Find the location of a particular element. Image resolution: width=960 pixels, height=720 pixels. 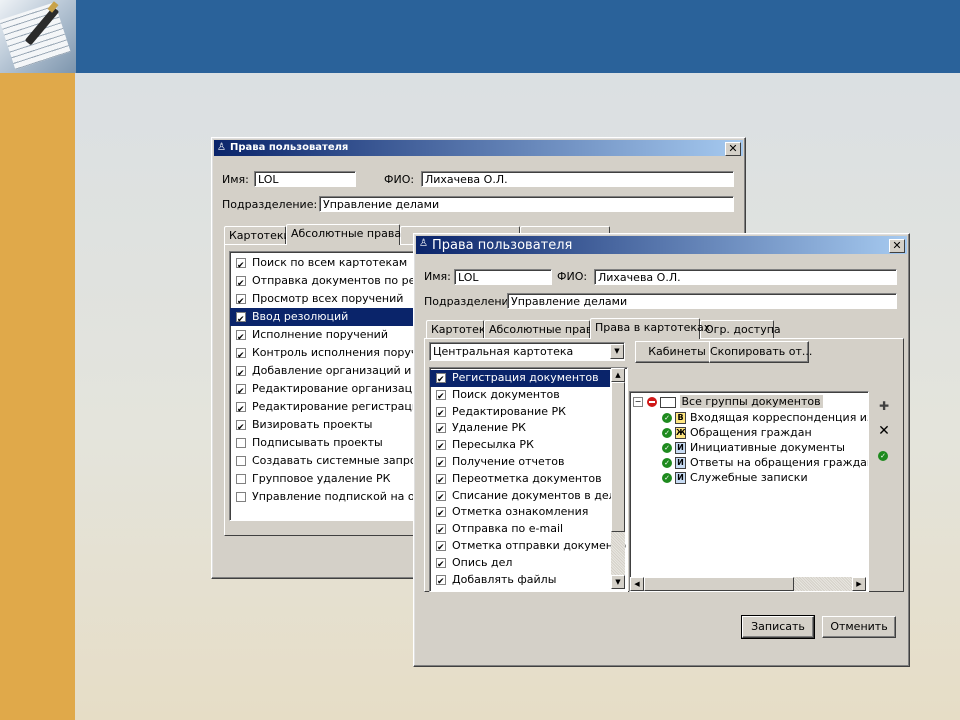

tree-item-label: Обращения граждан is located at coordinates (751, 432).